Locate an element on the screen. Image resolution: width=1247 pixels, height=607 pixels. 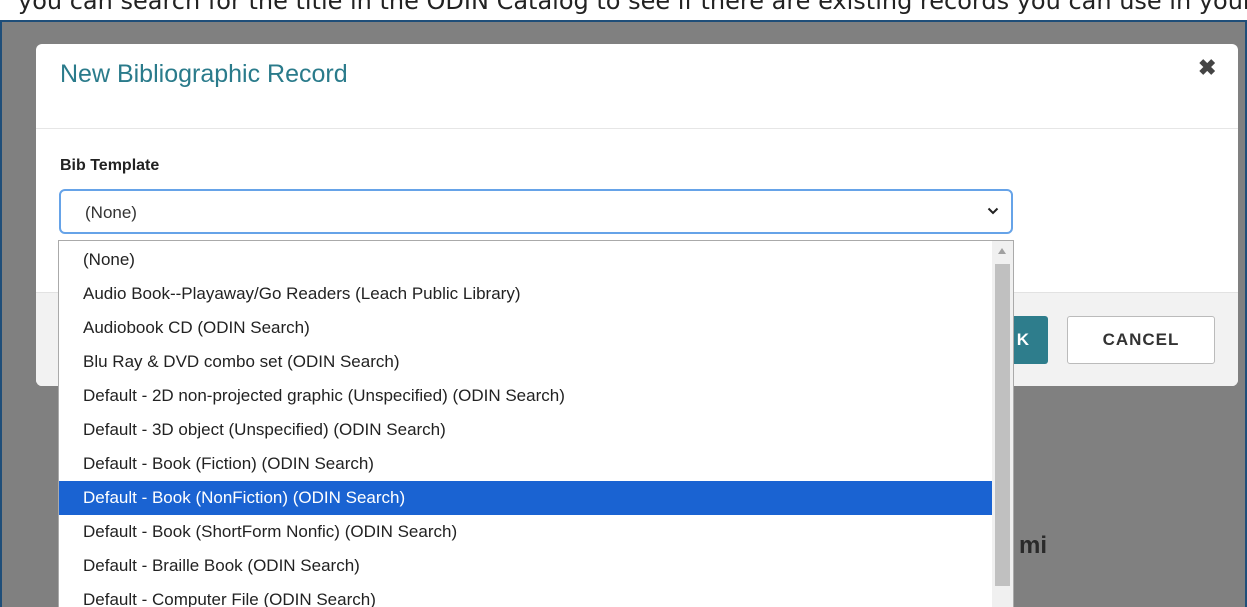
dropdown-option: Audiobook CD (ODIN Search) is located at coordinates (525, 328).